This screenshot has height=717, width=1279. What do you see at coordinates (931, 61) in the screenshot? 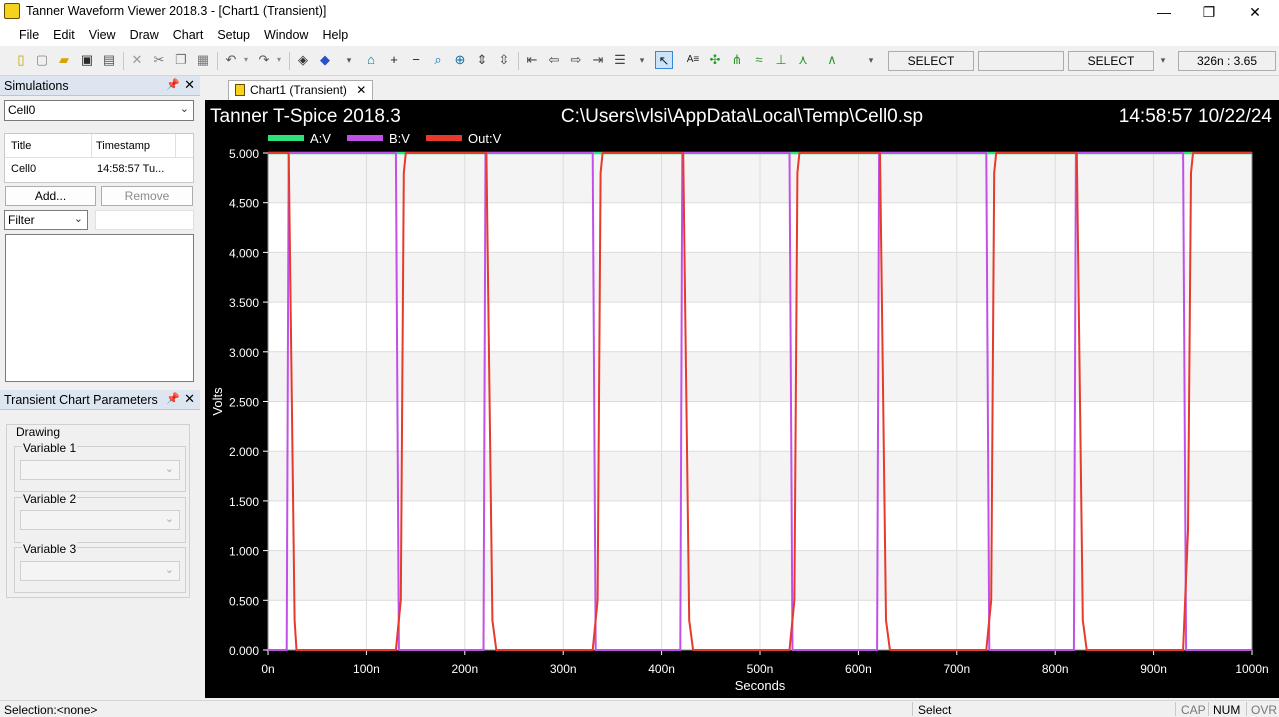
I see `select-field-1: SELECT` at bounding box center [931, 61].